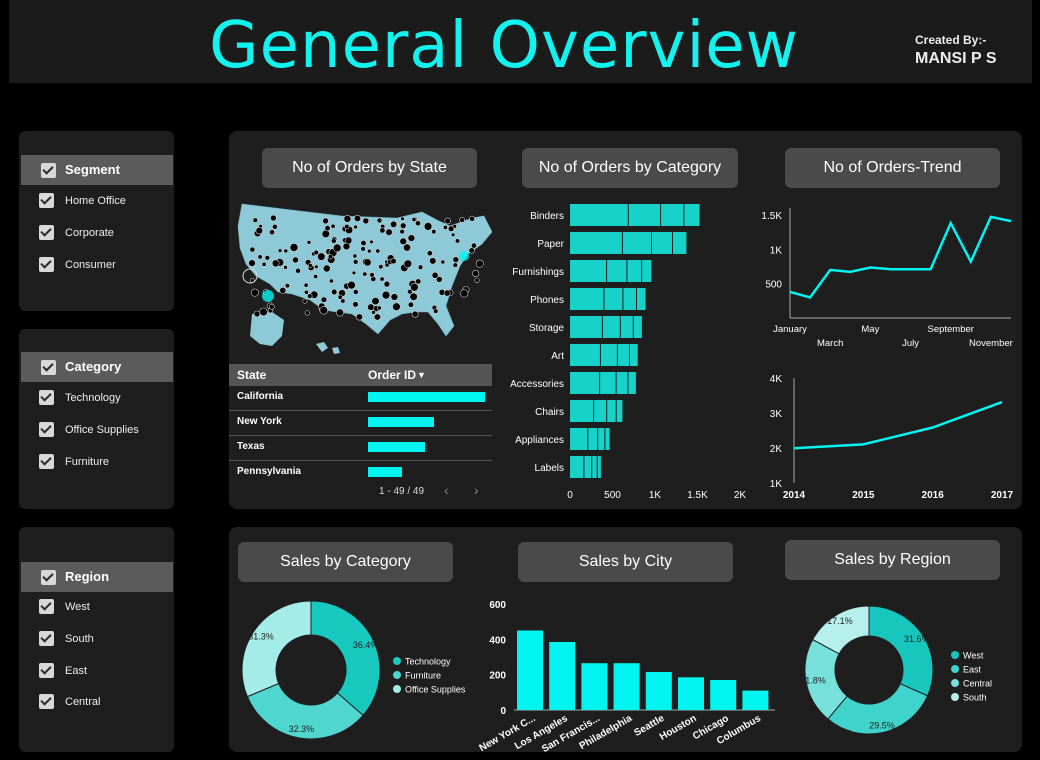  What do you see at coordinates (97, 367) in the screenshot?
I see `category-slicer-header: Category` at bounding box center [97, 367].